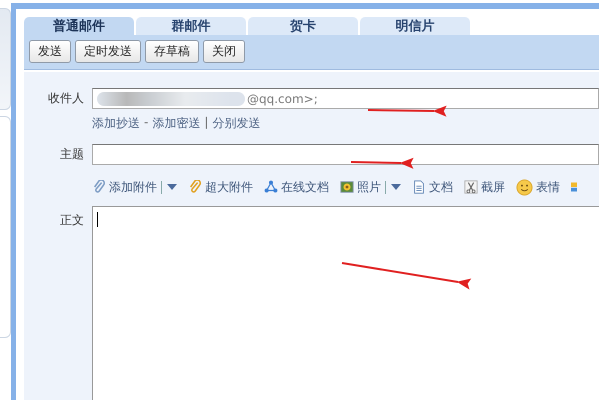 The width and height of the screenshot is (599, 400). I want to click on toolbar-button: 定时发送, so click(108, 51).